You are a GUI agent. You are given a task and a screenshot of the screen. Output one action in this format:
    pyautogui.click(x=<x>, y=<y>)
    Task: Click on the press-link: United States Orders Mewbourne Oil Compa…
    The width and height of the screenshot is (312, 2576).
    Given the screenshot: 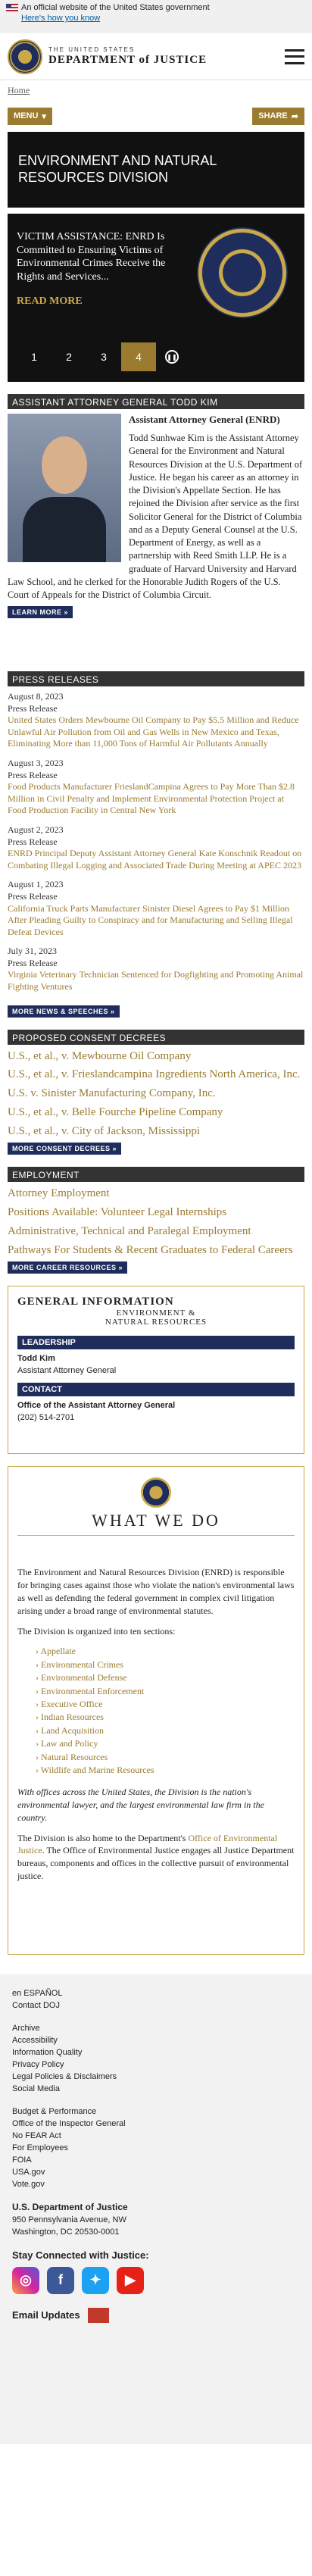 What is the action you would take?
    pyautogui.click(x=156, y=732)
    